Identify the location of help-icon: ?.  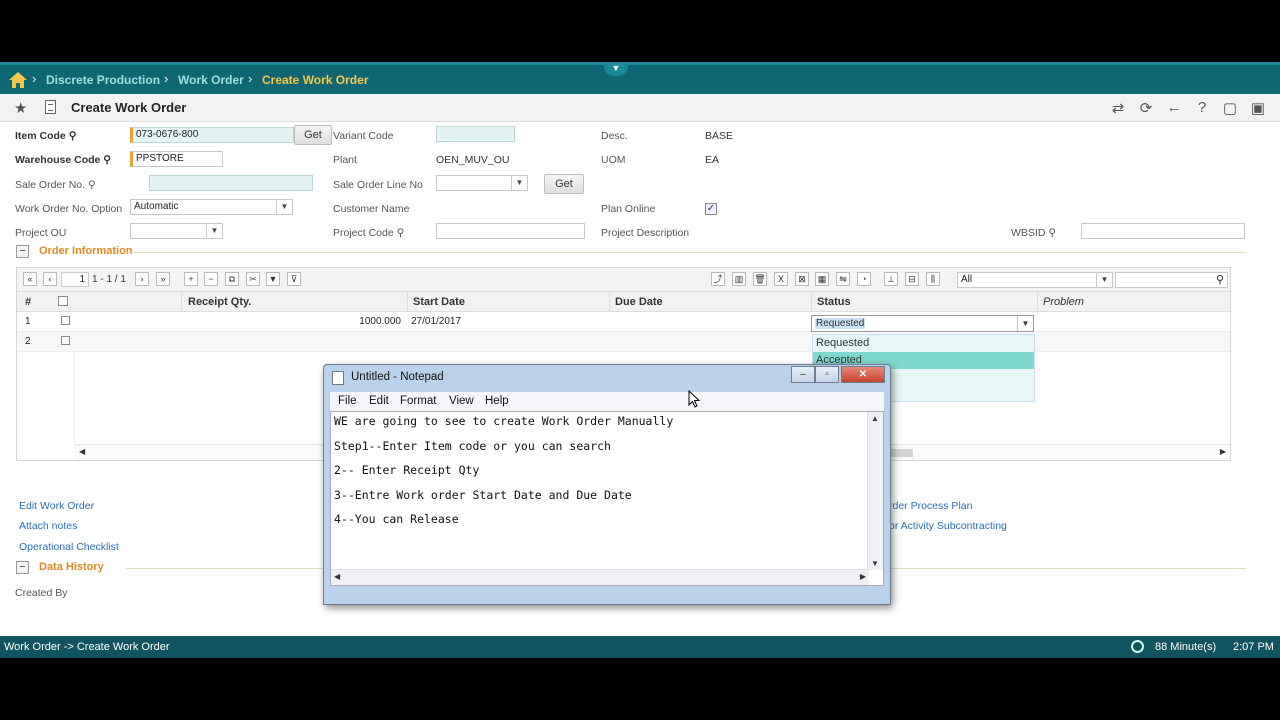
(1202, 108).